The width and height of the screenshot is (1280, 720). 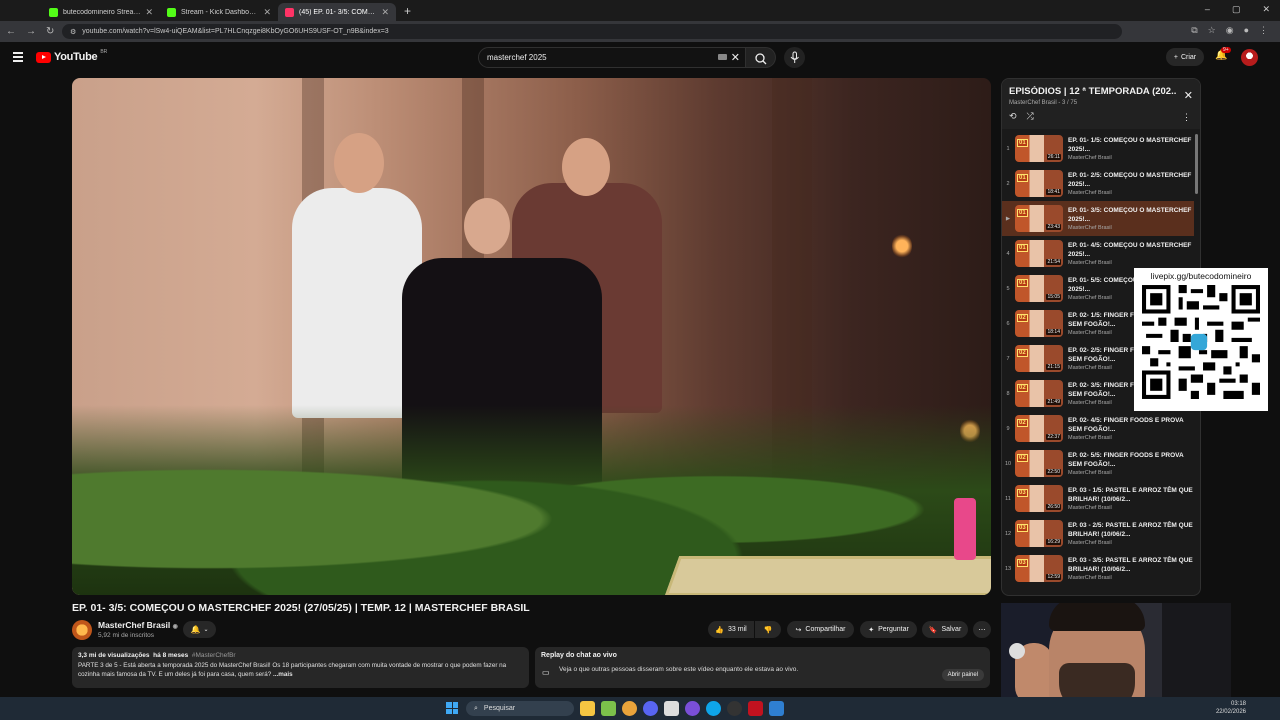 What do you see at coordinates (1194, 30) in the screenshot?
I see `install-icon: ⧉` at bounding box center [1194, 30].